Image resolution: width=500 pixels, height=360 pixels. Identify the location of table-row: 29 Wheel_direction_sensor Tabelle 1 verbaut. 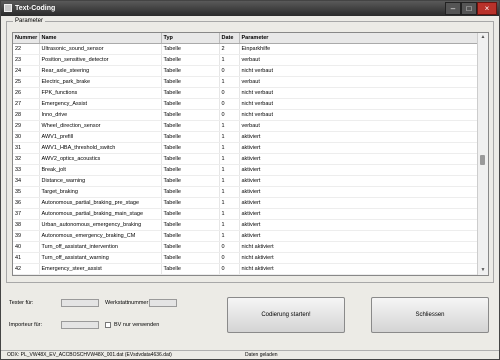
(246, 126).